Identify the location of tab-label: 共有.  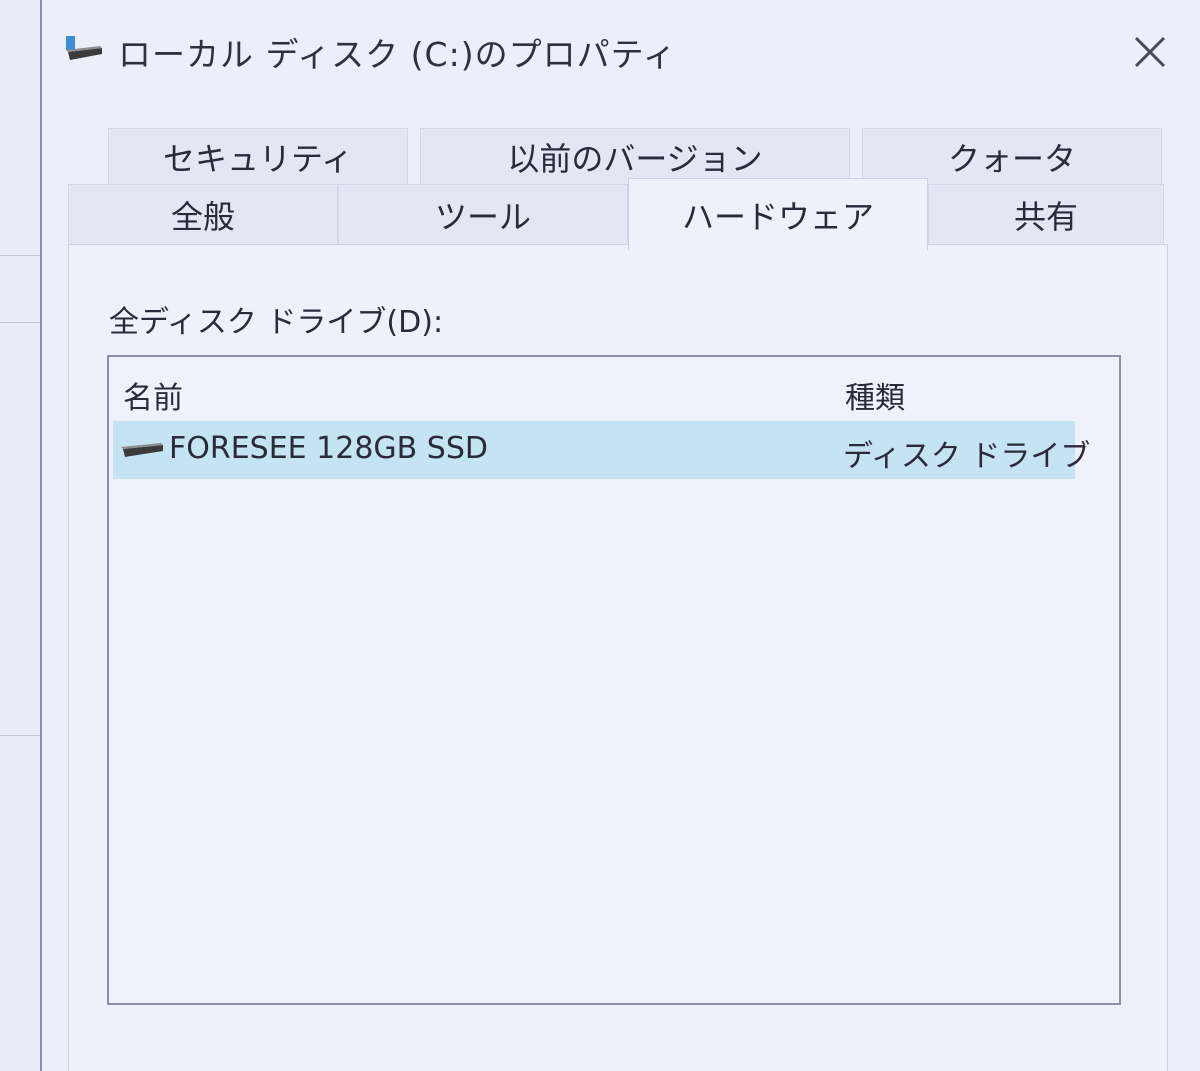
(1045, 217).